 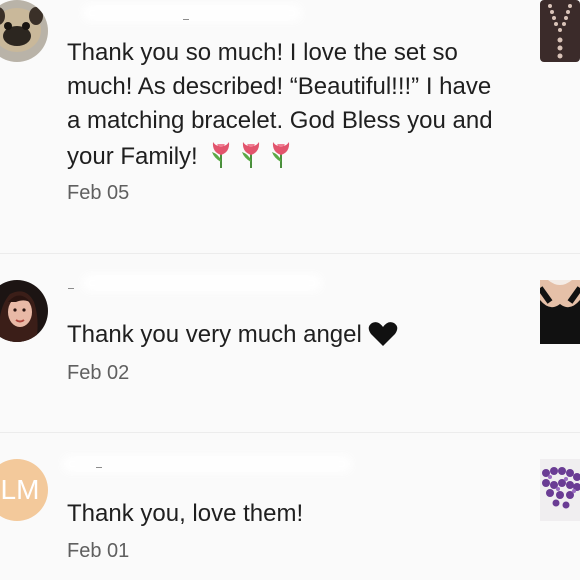 What do you see at coordinates (20, 489) in the screenshot?
I see `avatar-initials: LM` at bounding box center [20, 489].